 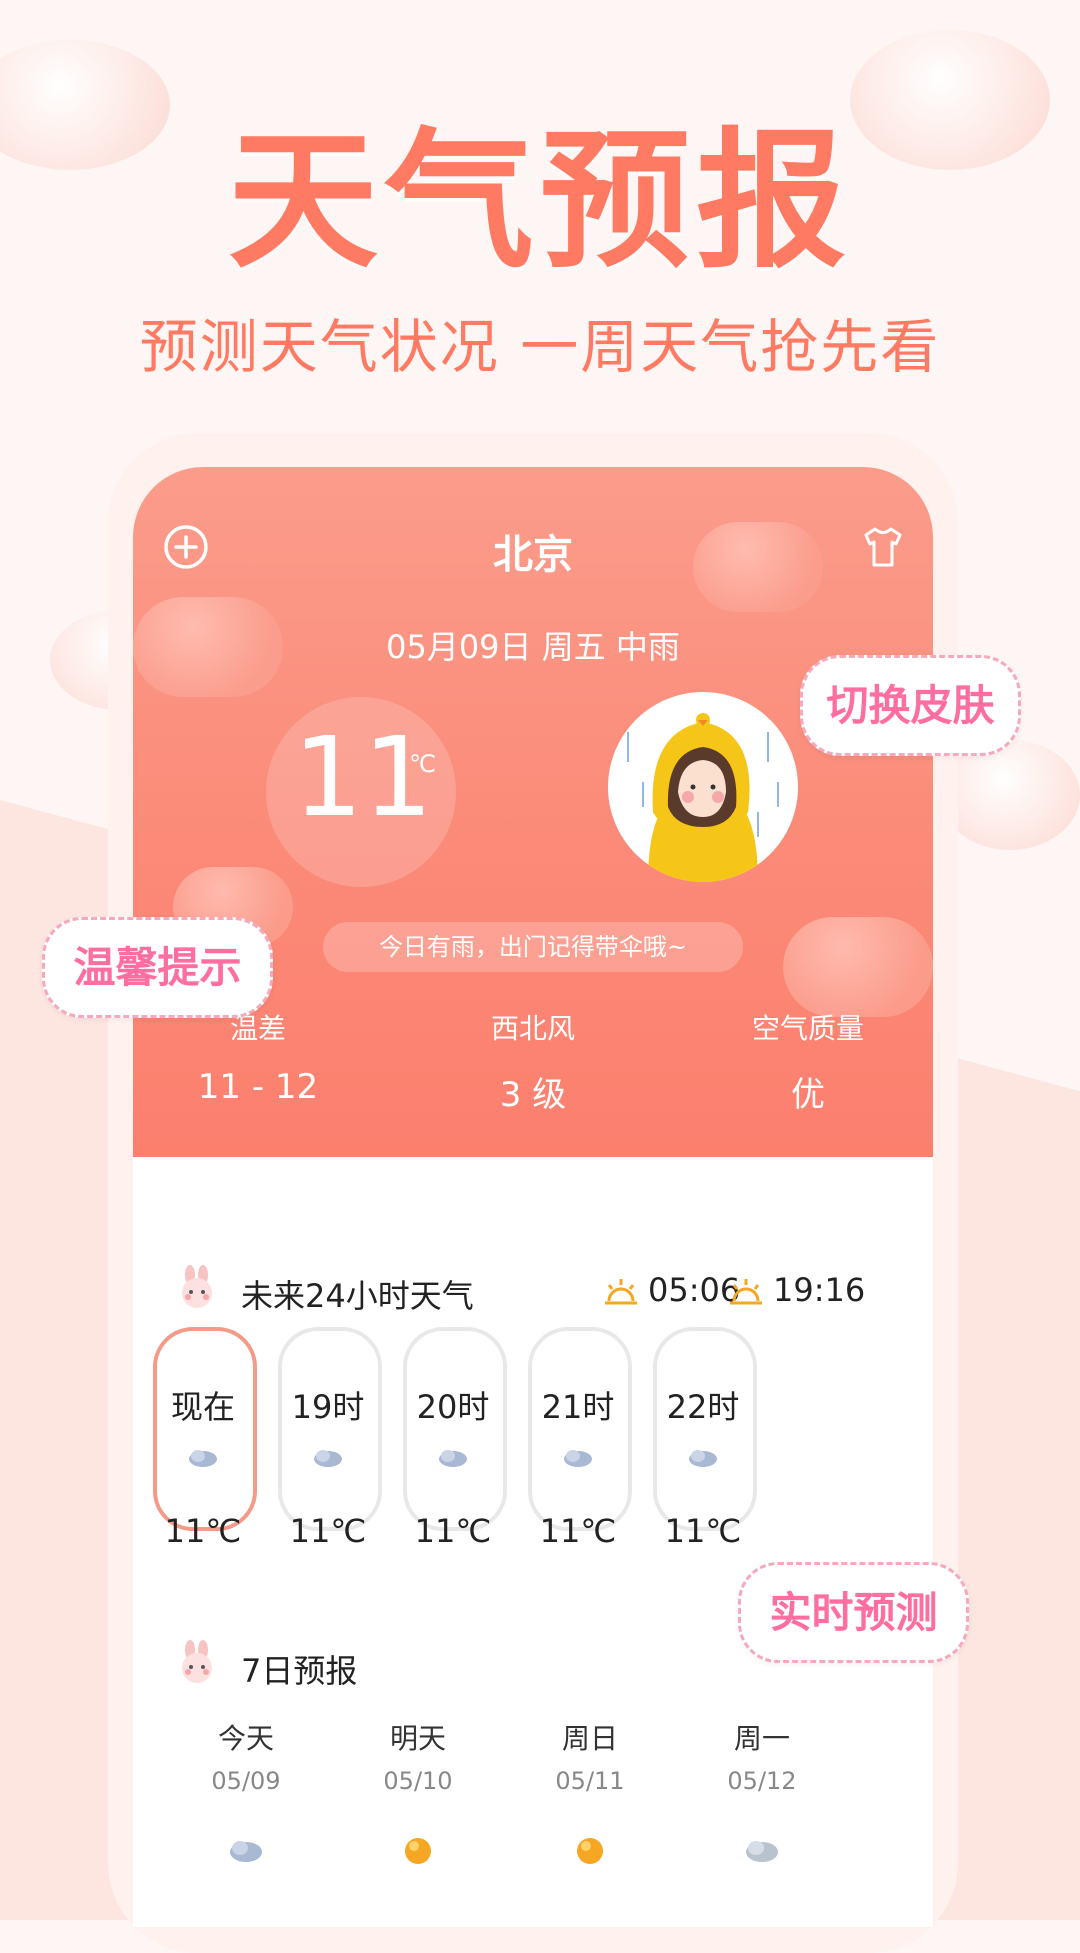 What do you see at coordinates (590, 1781) in the screenshot?
I see `day-date: 05/11` at bounding box center [590, 1781].